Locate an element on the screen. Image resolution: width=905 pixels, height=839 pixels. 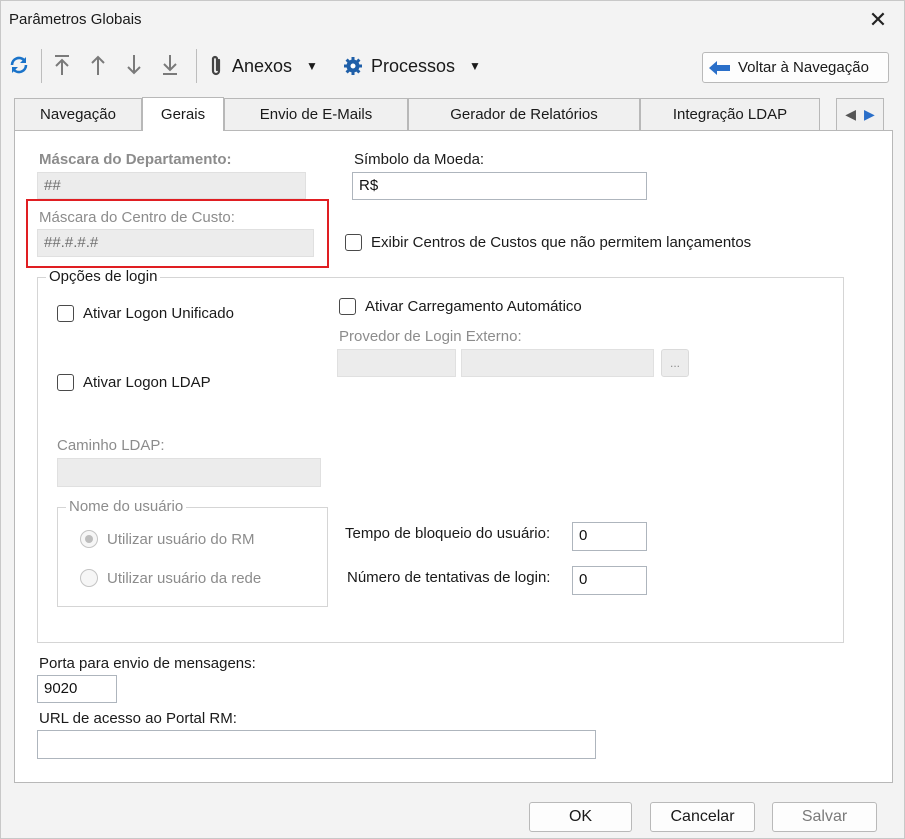
logon-unificado-checkbox: Ativar Logon Unificado is located at coordinates (145, 313).